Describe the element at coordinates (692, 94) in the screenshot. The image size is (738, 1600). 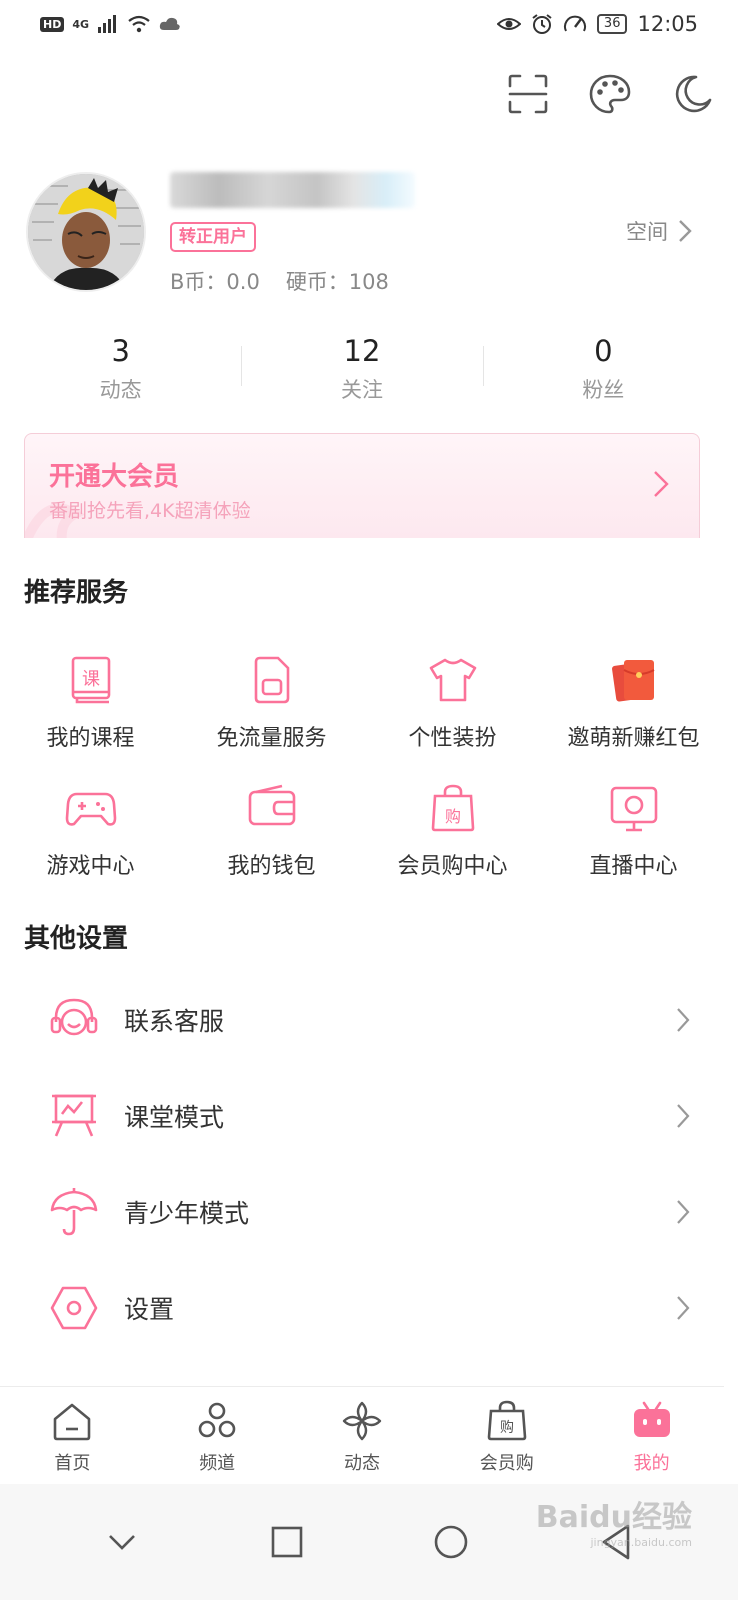
I see `moon-icon` at that location.